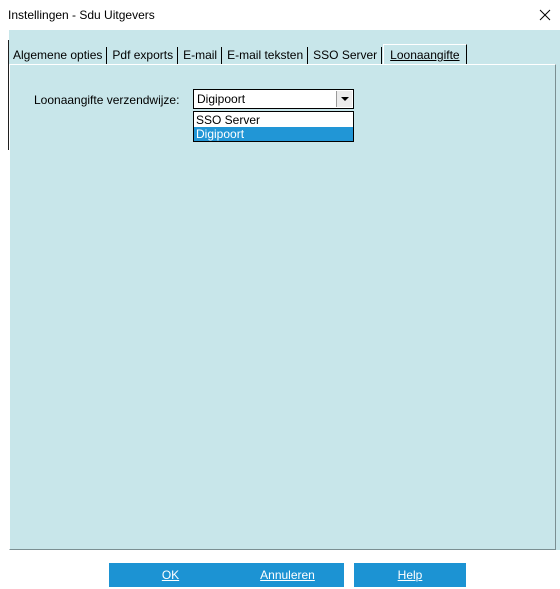 This screenshot has height=589, width=560. Describe the element at coordinates (221, 99) in the screenshot. I see `combobox-value: Digipoort` at that location.